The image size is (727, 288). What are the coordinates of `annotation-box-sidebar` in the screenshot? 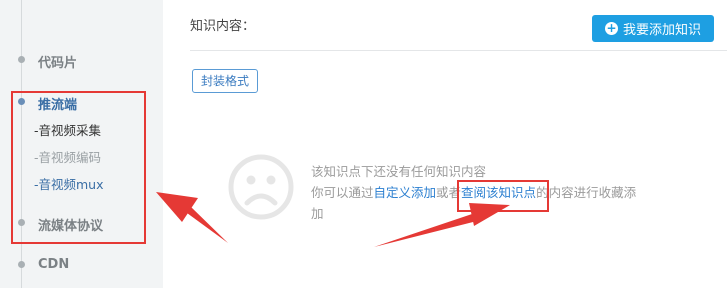 It's located at (78, 167).